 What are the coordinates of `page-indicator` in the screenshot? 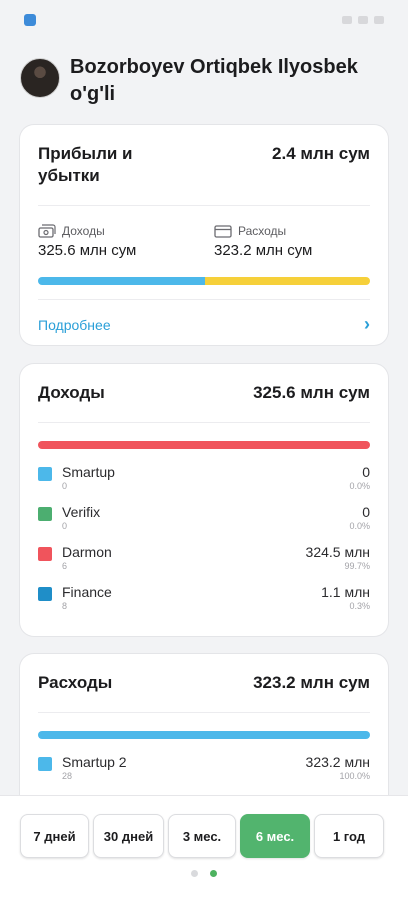 It's located at (204, 873).